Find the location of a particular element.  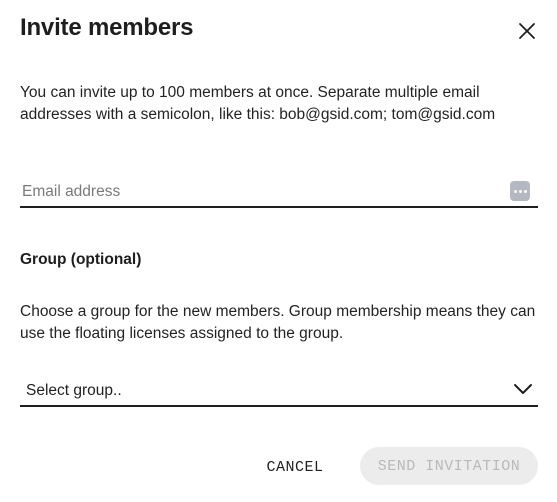

chevron-down-icon is located at coordinates (523, 389).